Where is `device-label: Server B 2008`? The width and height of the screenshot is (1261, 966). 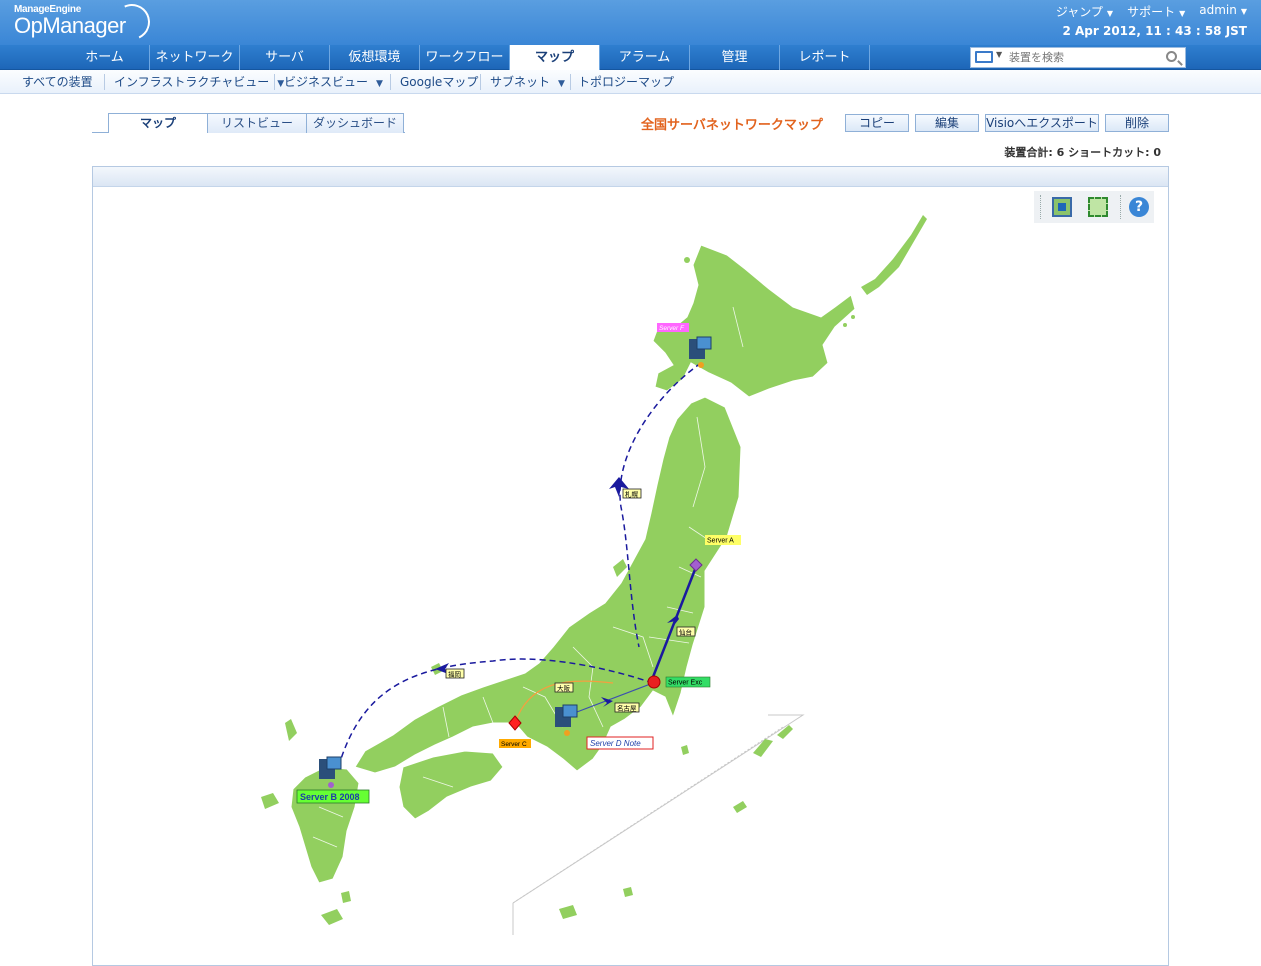 device-label: Server B 2008 is located at coordinates (330, 797).